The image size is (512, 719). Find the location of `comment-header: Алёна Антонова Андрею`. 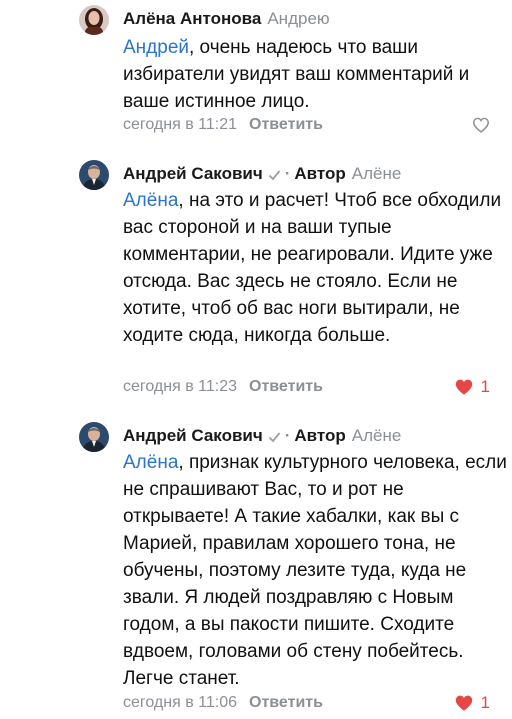

comment-header: Алёна Антонова Андрею is located at coordinates (226, 19).